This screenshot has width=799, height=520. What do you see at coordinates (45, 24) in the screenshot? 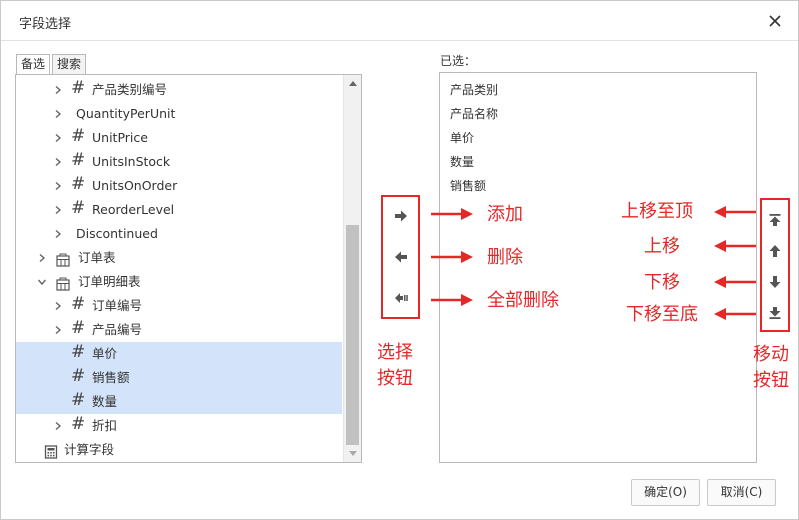
I see `dialog-title: 字段选择` at bounding box center [45, 24].